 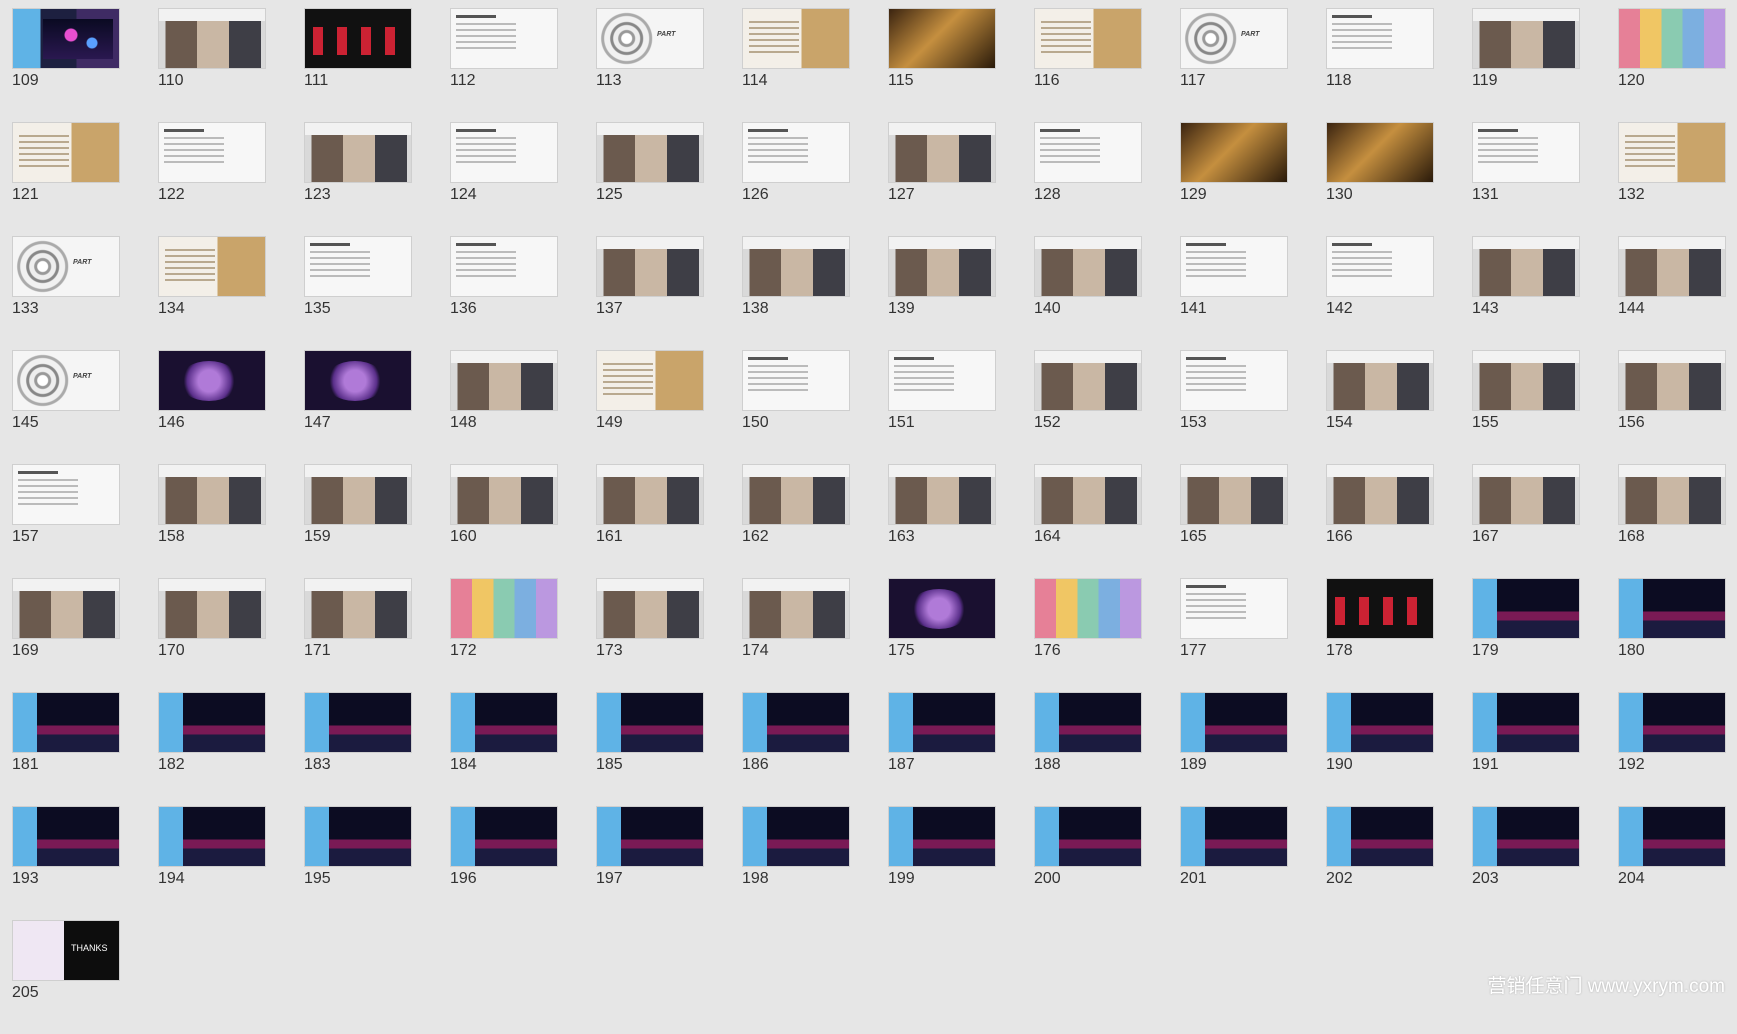 I want to click on slide-thumbnail-cell: 119, so click(x=1545, y=65).